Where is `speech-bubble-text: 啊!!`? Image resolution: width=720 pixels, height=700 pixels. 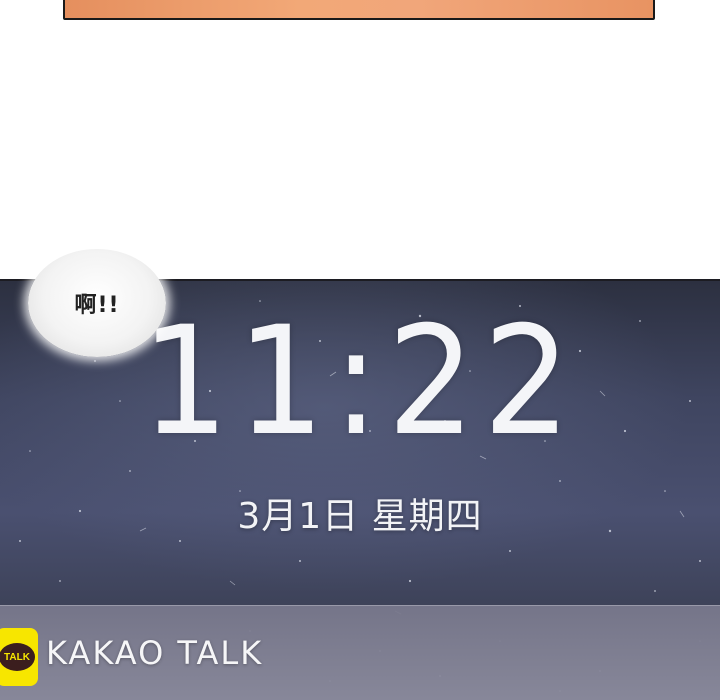
speech-bubble-text: 啊!! is located at coordinates (97, 305).